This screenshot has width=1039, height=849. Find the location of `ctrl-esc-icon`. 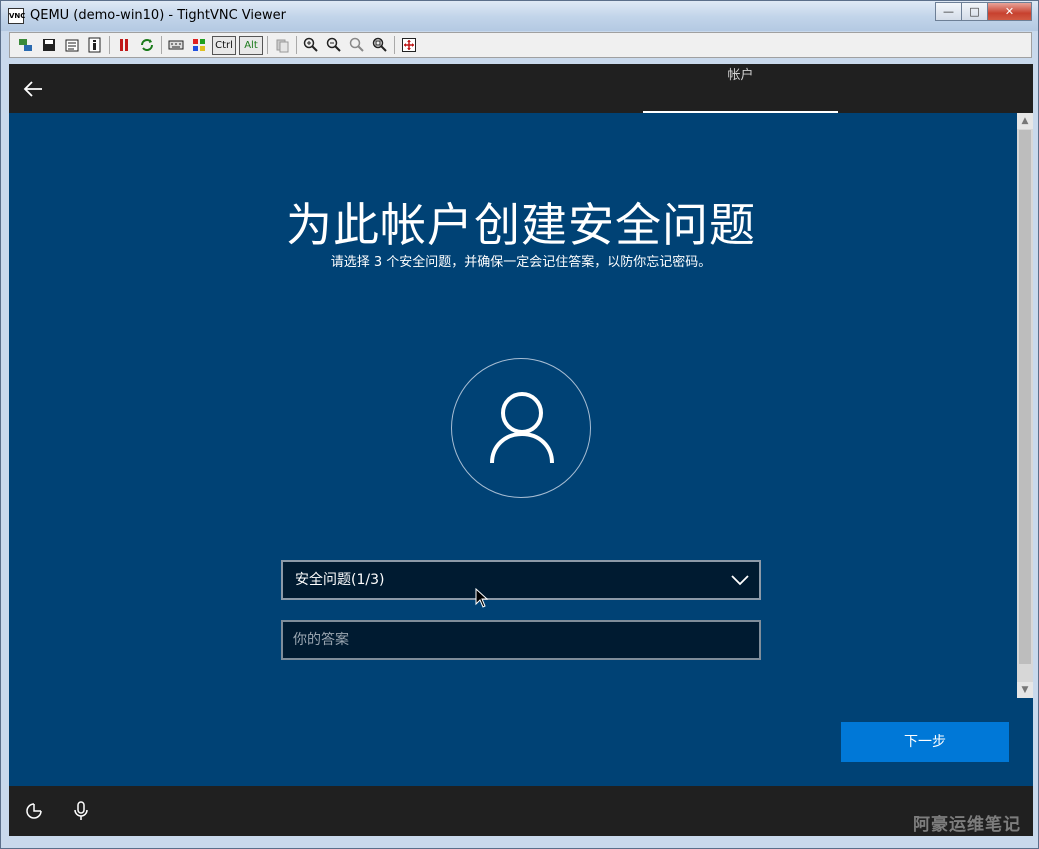

ctrl-esc-icon is located at coordinates (199, 45).